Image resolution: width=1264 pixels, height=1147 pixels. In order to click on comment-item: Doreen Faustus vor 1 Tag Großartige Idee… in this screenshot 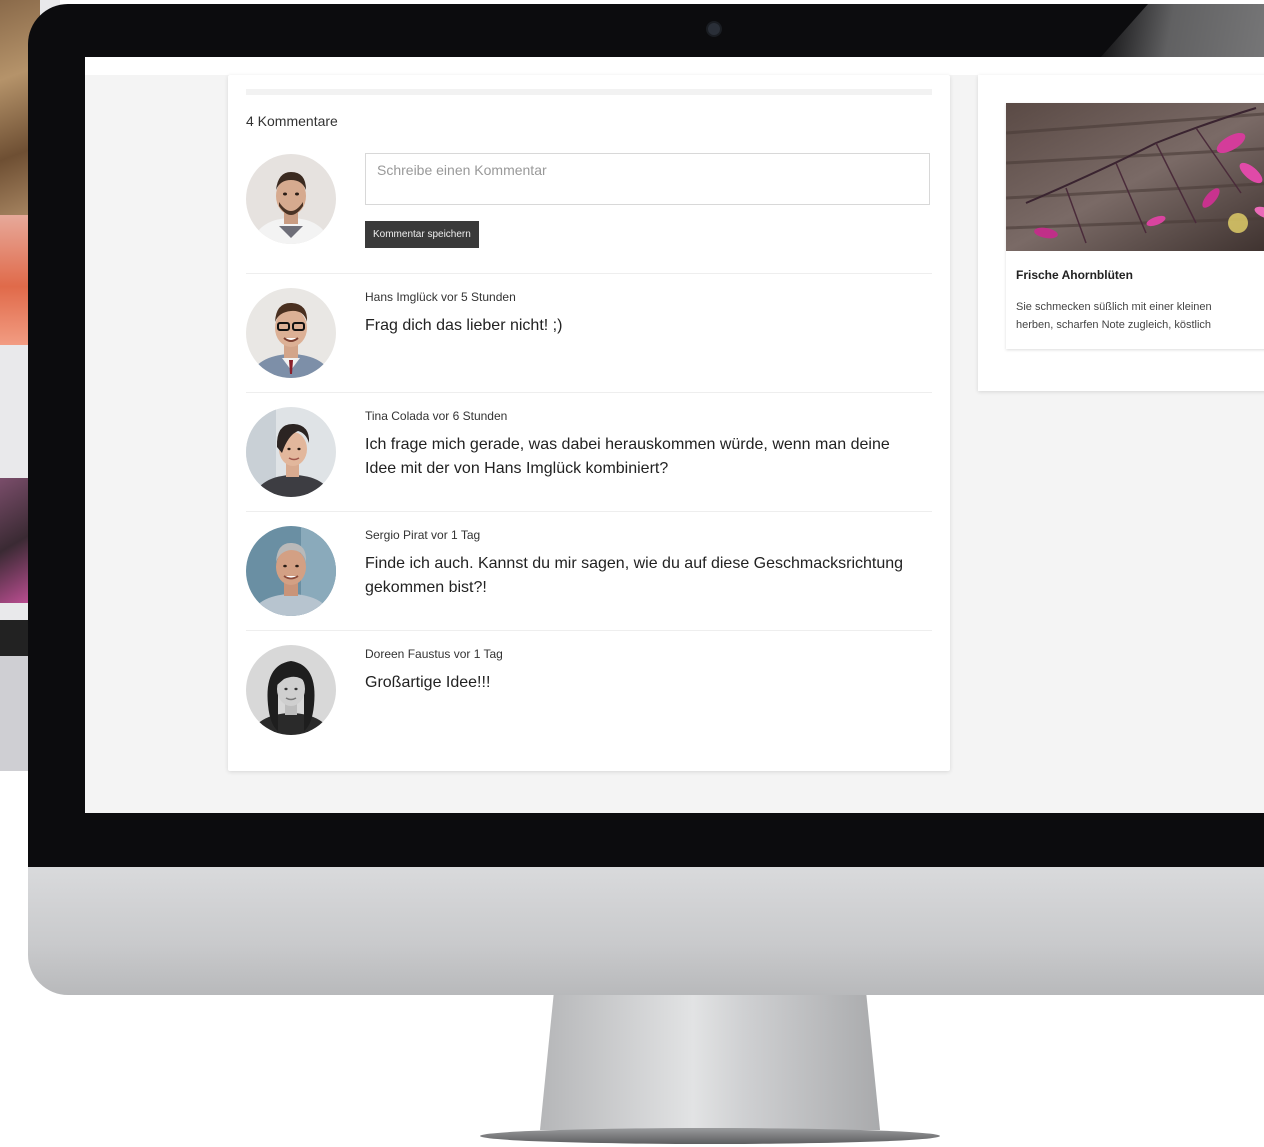, I will do `click(589, 689)`.